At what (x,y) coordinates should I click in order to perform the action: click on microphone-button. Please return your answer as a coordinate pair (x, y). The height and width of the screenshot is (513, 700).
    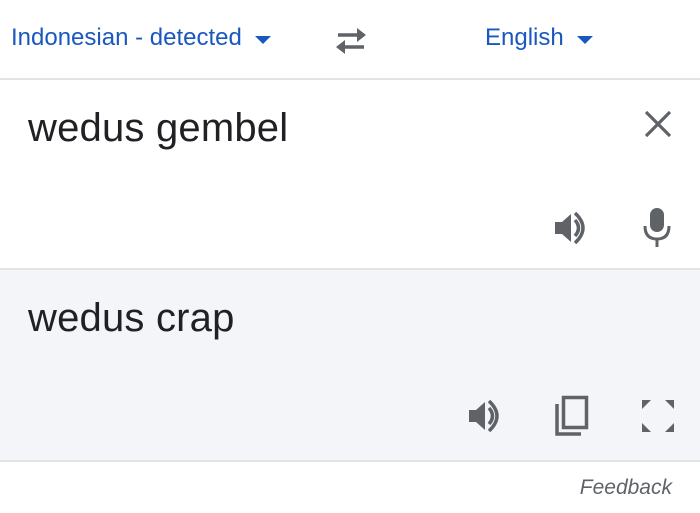
    Looking at the image, I should click on (657, 228).